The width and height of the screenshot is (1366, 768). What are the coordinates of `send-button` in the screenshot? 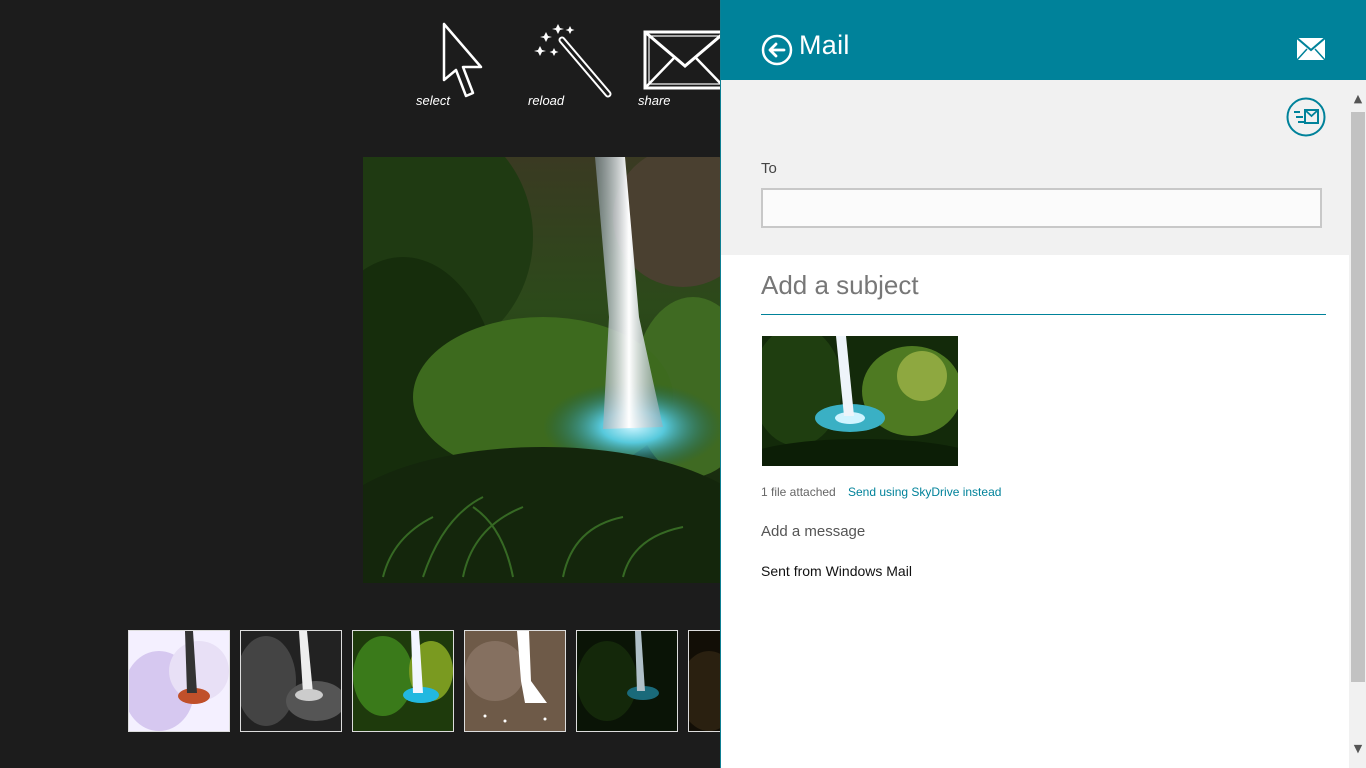 It's located at (1306, 117).